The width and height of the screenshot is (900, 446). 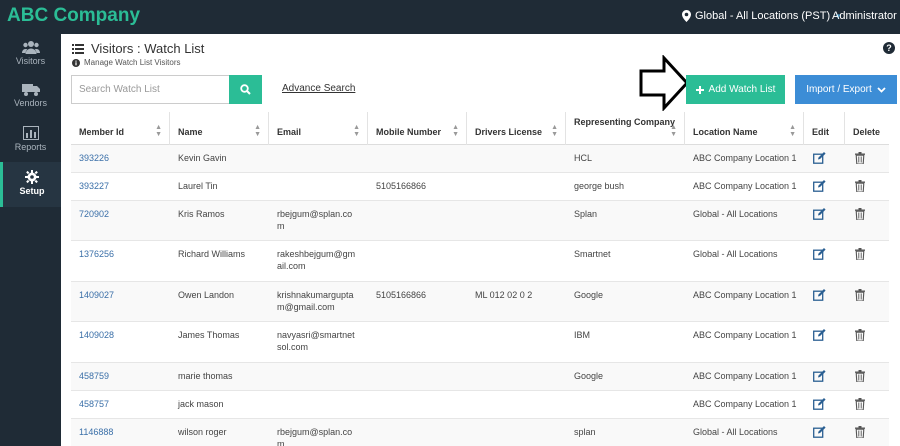 What do you see at coordinates (150, 89) in the screenshot?
I see `search-input` at bounding box center [150, 89].